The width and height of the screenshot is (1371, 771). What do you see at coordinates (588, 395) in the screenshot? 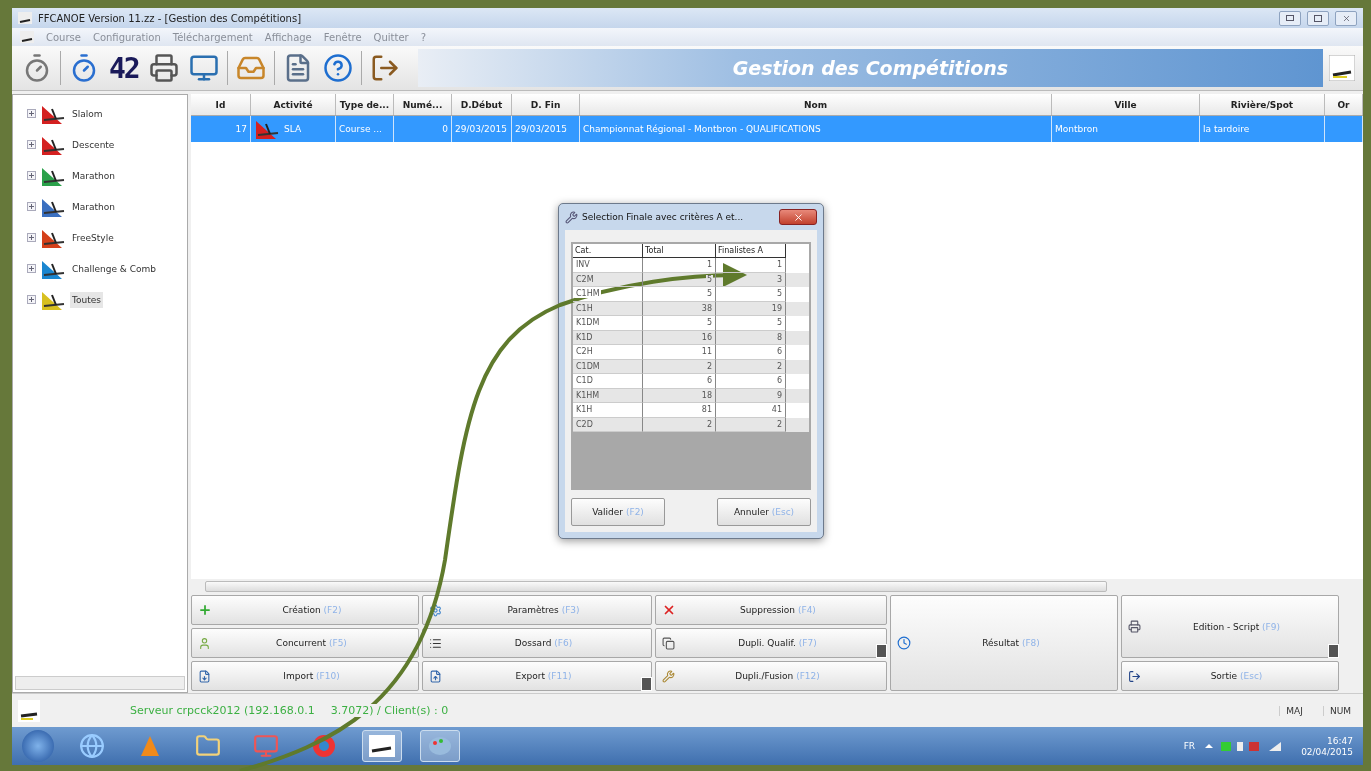
I see `table-cell: K1HM` at bounding box center [588, 395].